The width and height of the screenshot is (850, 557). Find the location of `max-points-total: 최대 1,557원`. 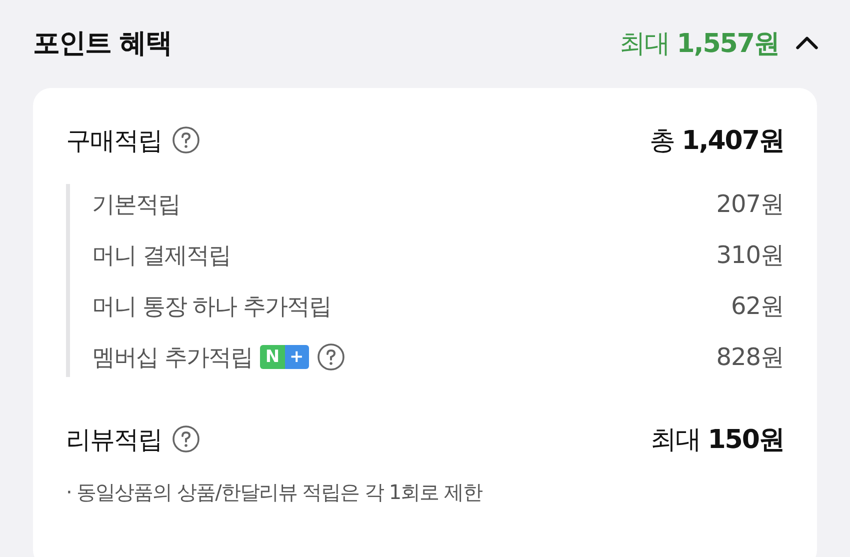

max-points-total: 최대 1,557원 is located at coordinates (699, 44).